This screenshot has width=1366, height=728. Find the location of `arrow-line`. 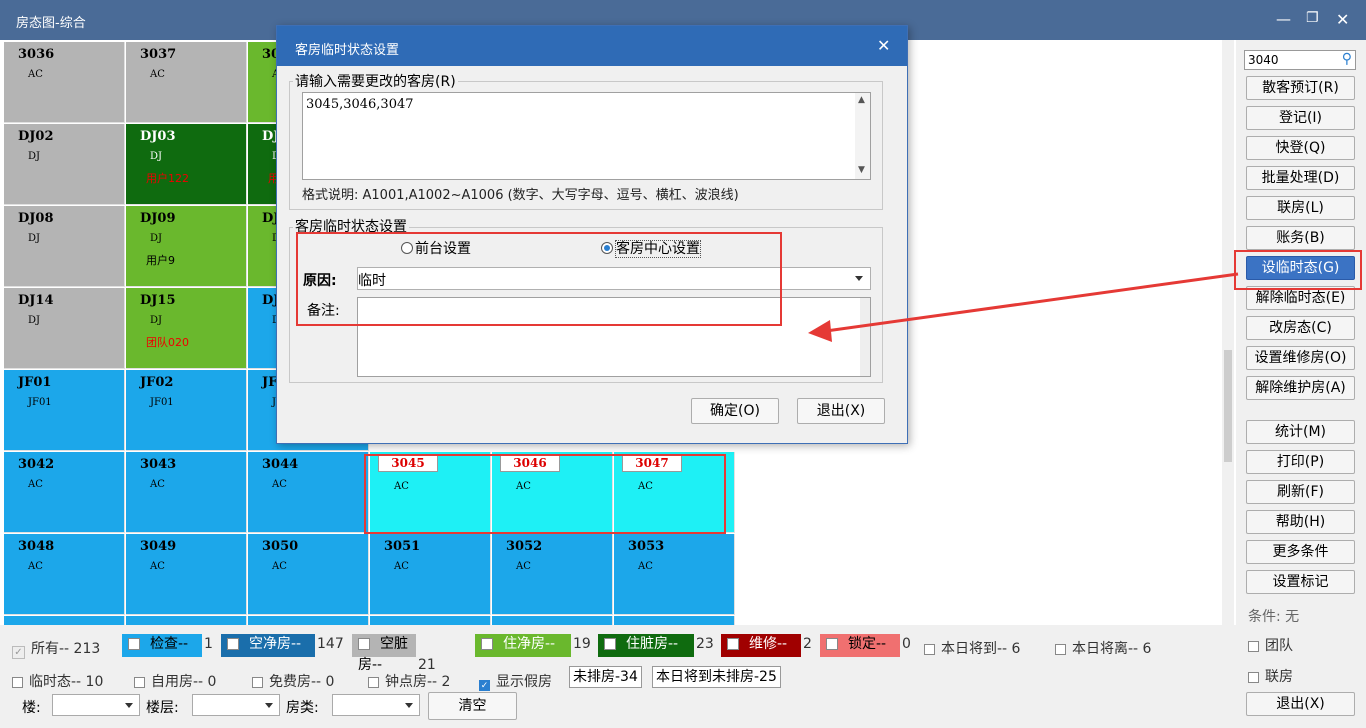

arrow-line is located at coordinates (1032, 302).